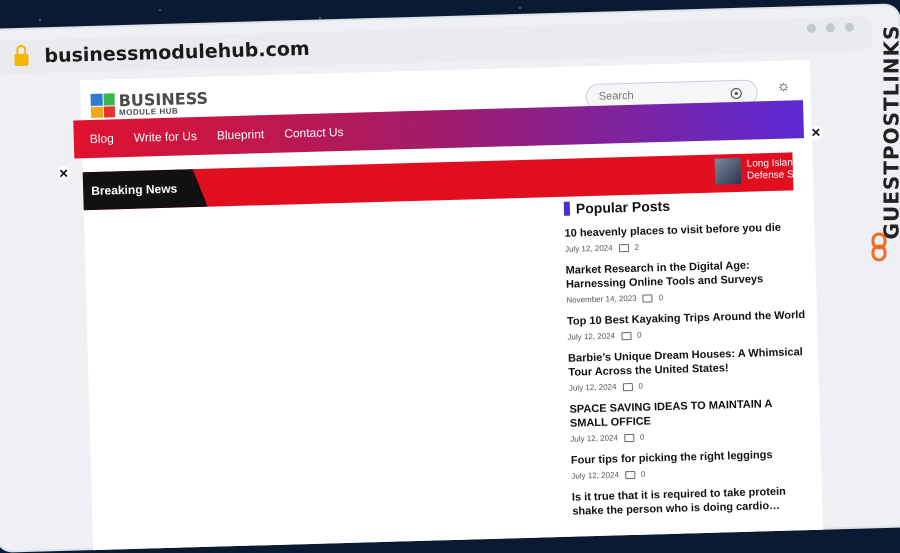  I want to click on nav-item-contact-us: Contact Us, so click(314, 133).